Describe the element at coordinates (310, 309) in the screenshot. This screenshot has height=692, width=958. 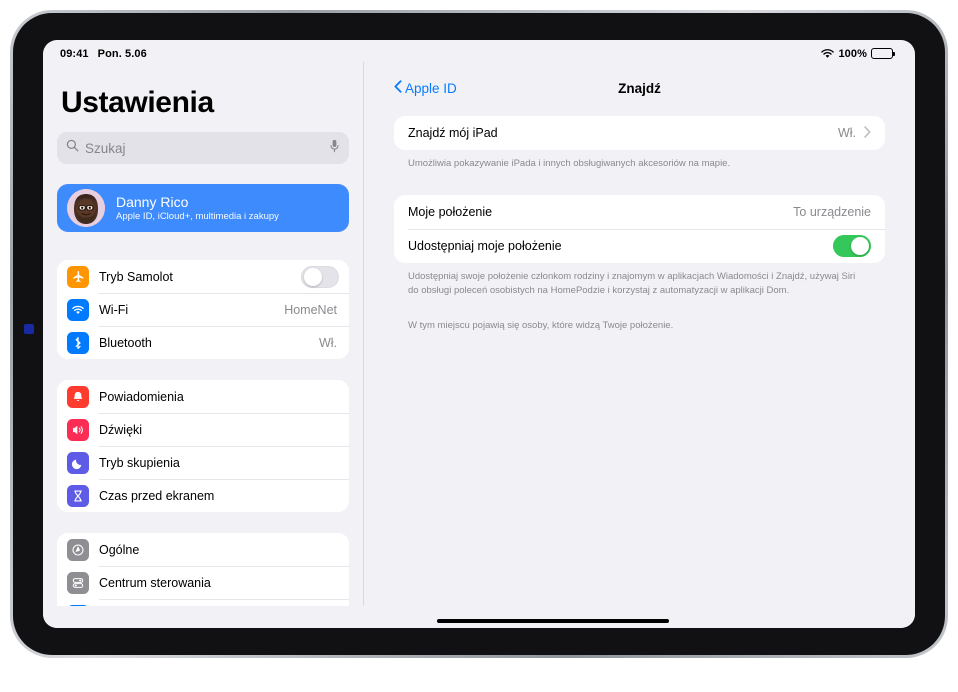
I see `sidebar-item-value: HomeNet` at that location.